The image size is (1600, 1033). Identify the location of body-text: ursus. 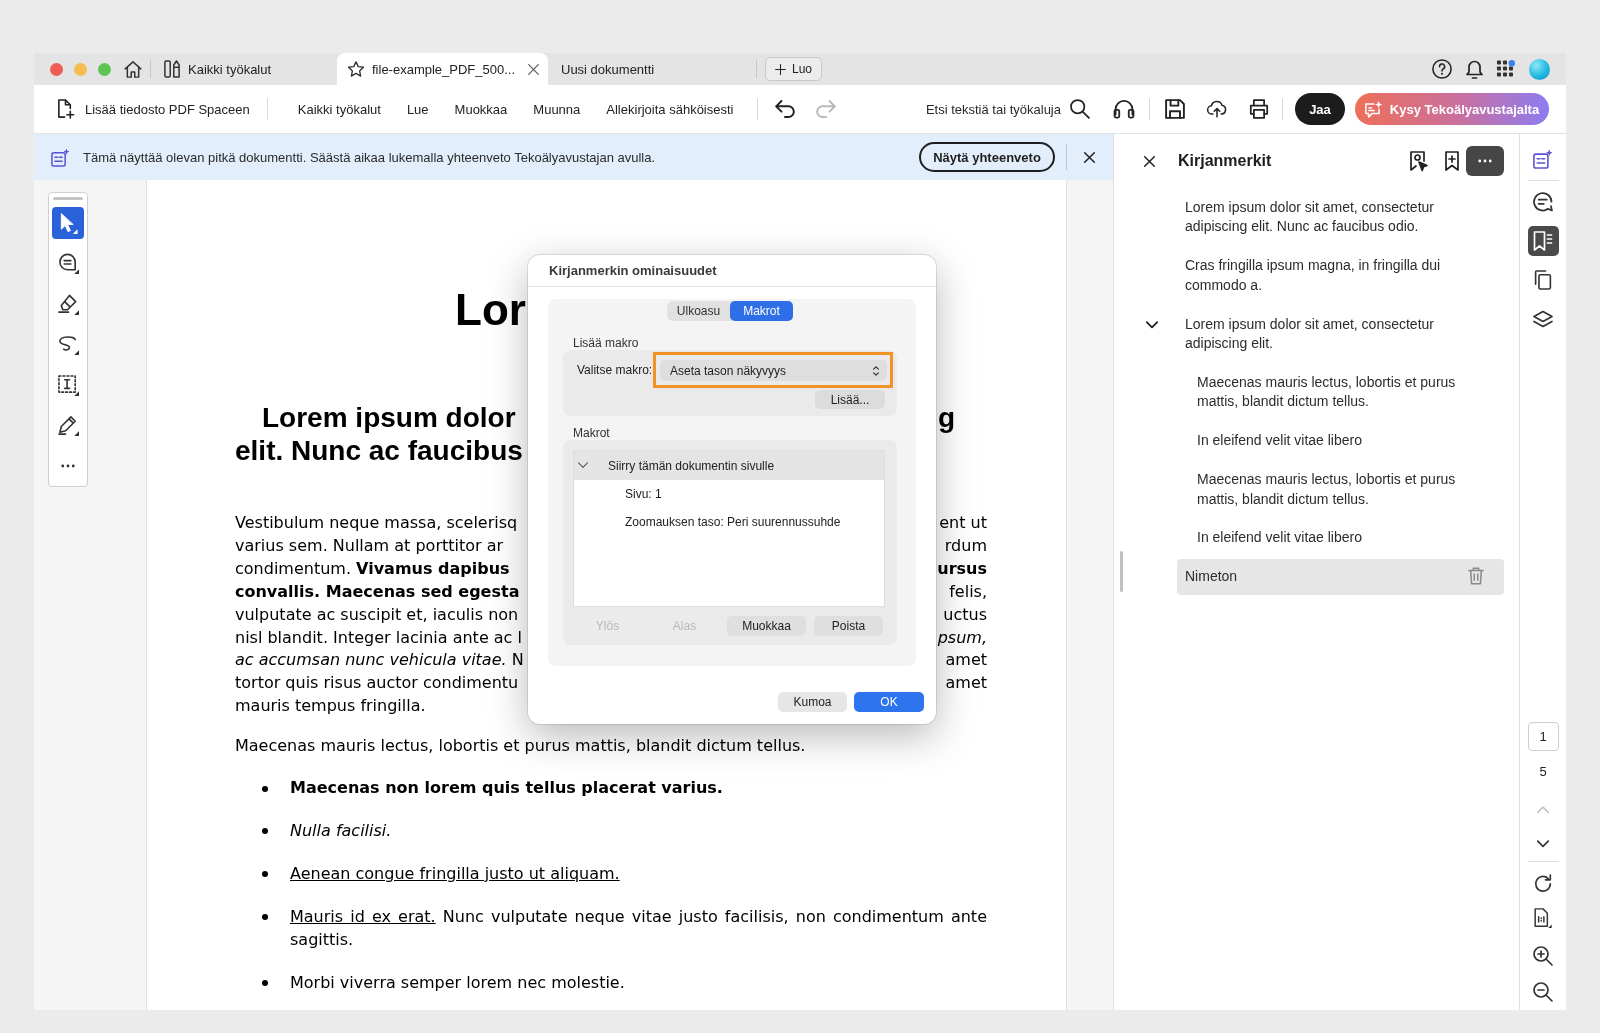
(962, 568).